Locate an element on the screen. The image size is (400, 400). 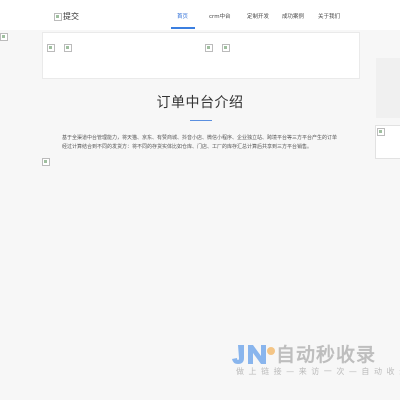
nav-home: 首页 is located at coordinates (182, 16).